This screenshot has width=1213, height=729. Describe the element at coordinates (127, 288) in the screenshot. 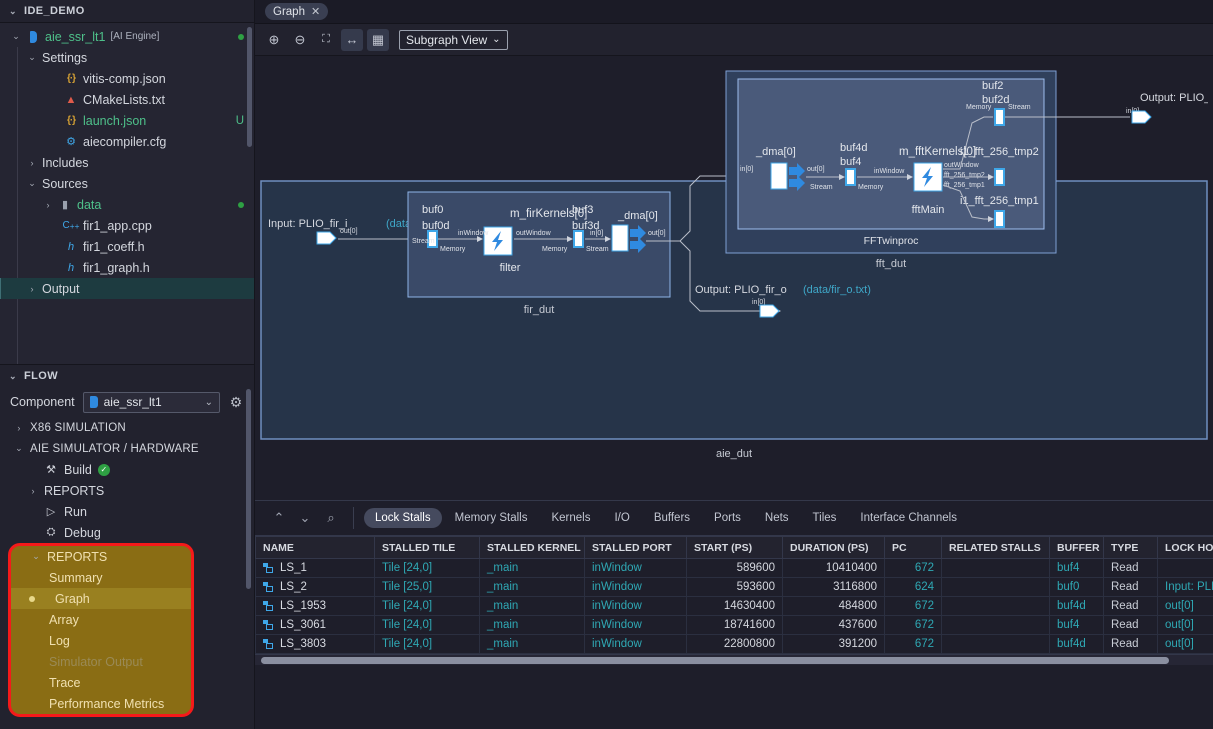

I see `tree-item-output: › Output` at that location.